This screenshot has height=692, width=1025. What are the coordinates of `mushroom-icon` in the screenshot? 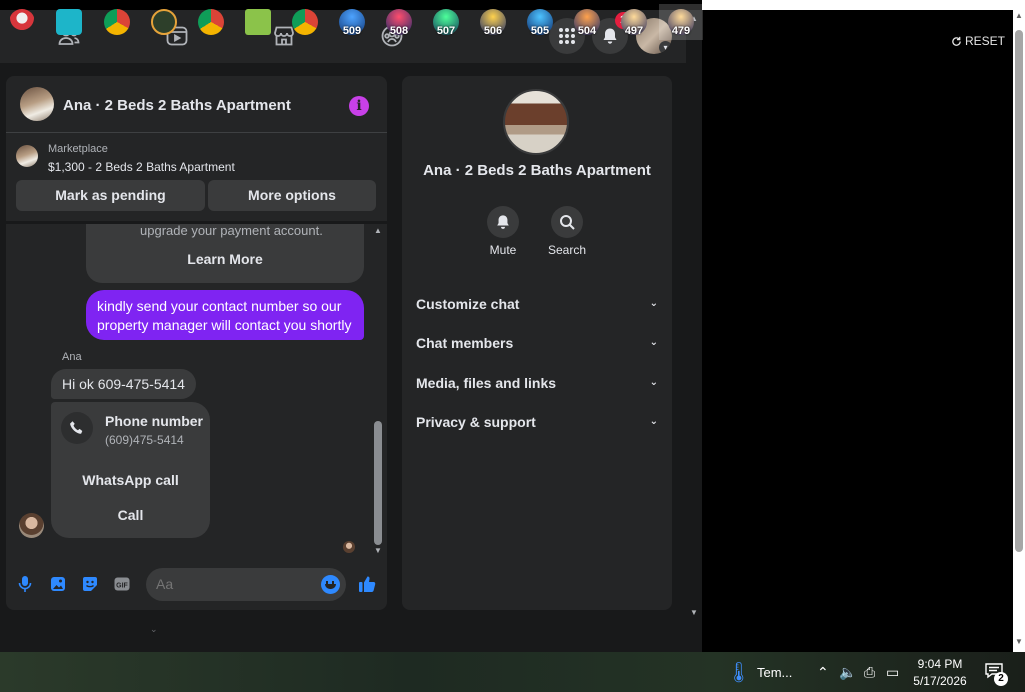 It's located at (22, 22).